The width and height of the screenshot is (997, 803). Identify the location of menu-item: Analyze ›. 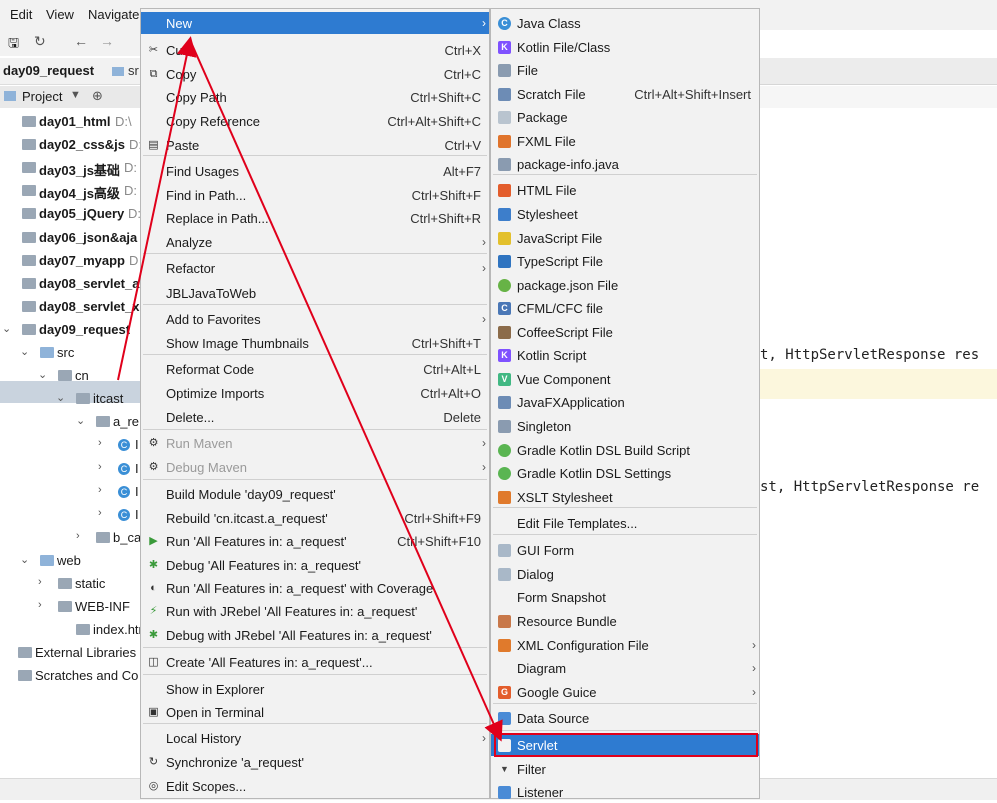
(315, 242).